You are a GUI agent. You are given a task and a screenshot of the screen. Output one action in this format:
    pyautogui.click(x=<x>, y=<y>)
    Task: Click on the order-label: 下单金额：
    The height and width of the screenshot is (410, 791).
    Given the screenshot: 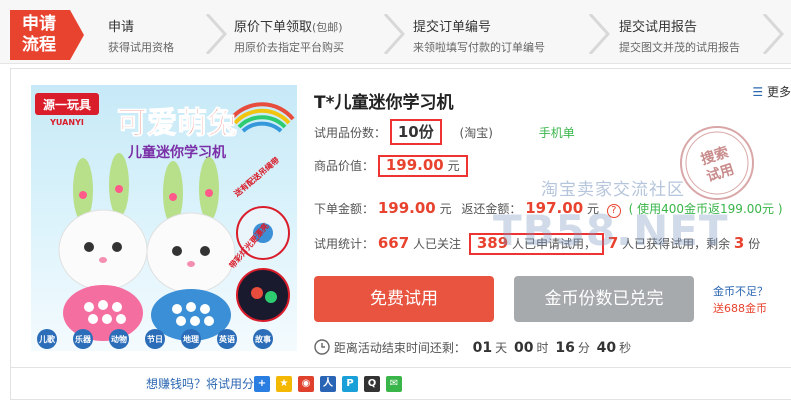 What is the action you would take?
    pyautogui.click(x=344, y=209)
    